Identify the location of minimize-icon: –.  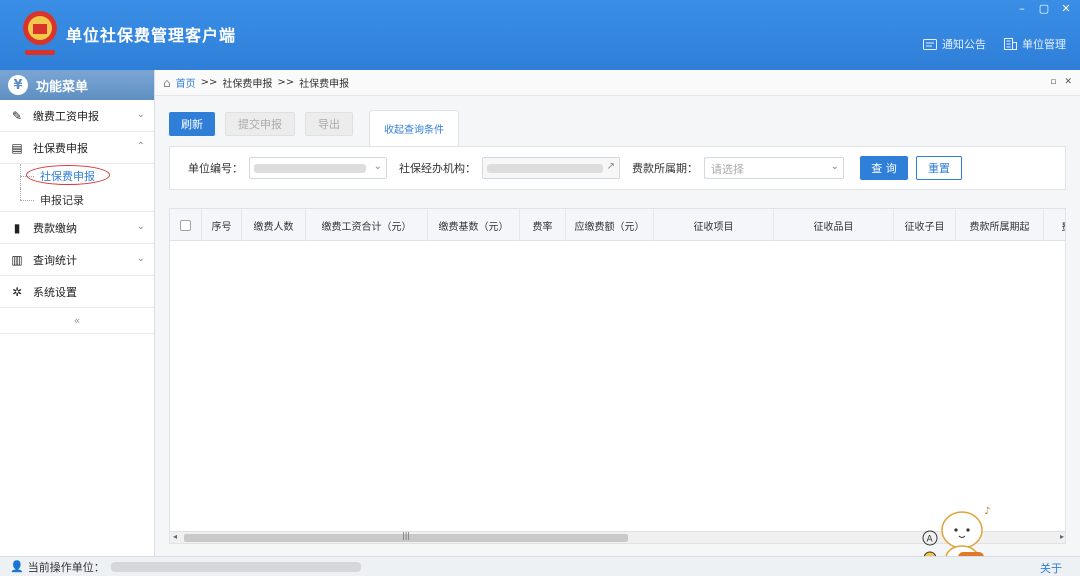
(1022, 8).